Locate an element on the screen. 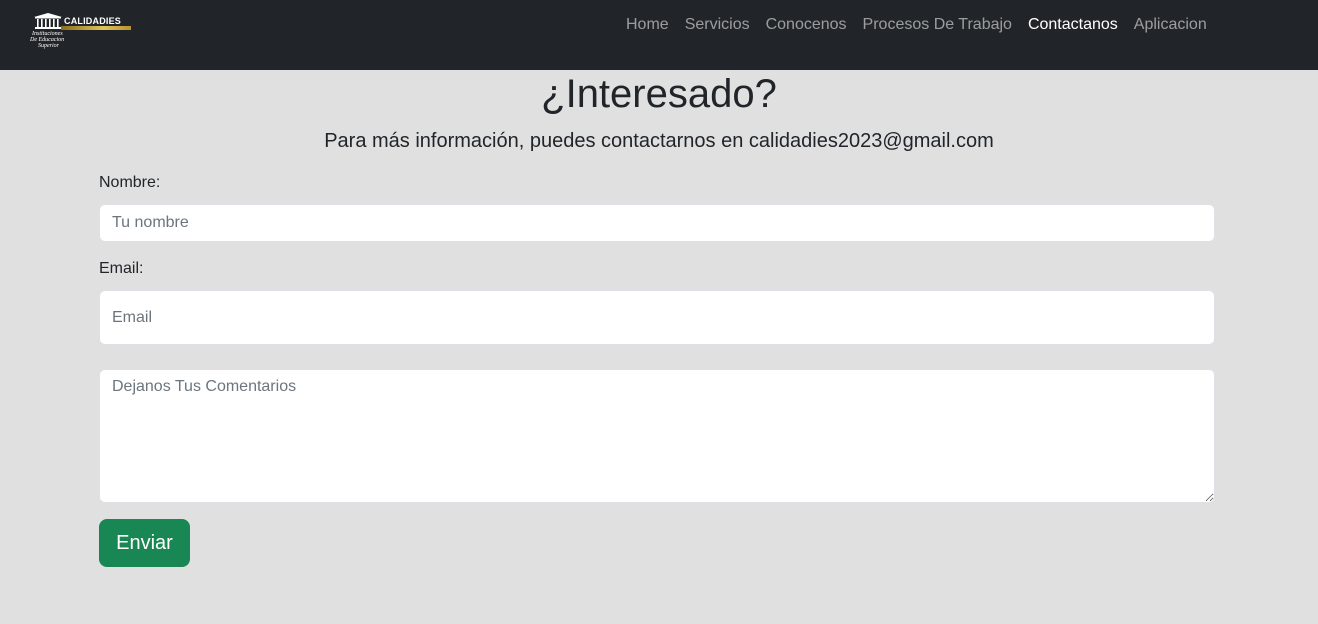 Image resolution: width=1318 pixels, height=624 pixels. name-label: Nombre: is located at coordinates (130, 182).